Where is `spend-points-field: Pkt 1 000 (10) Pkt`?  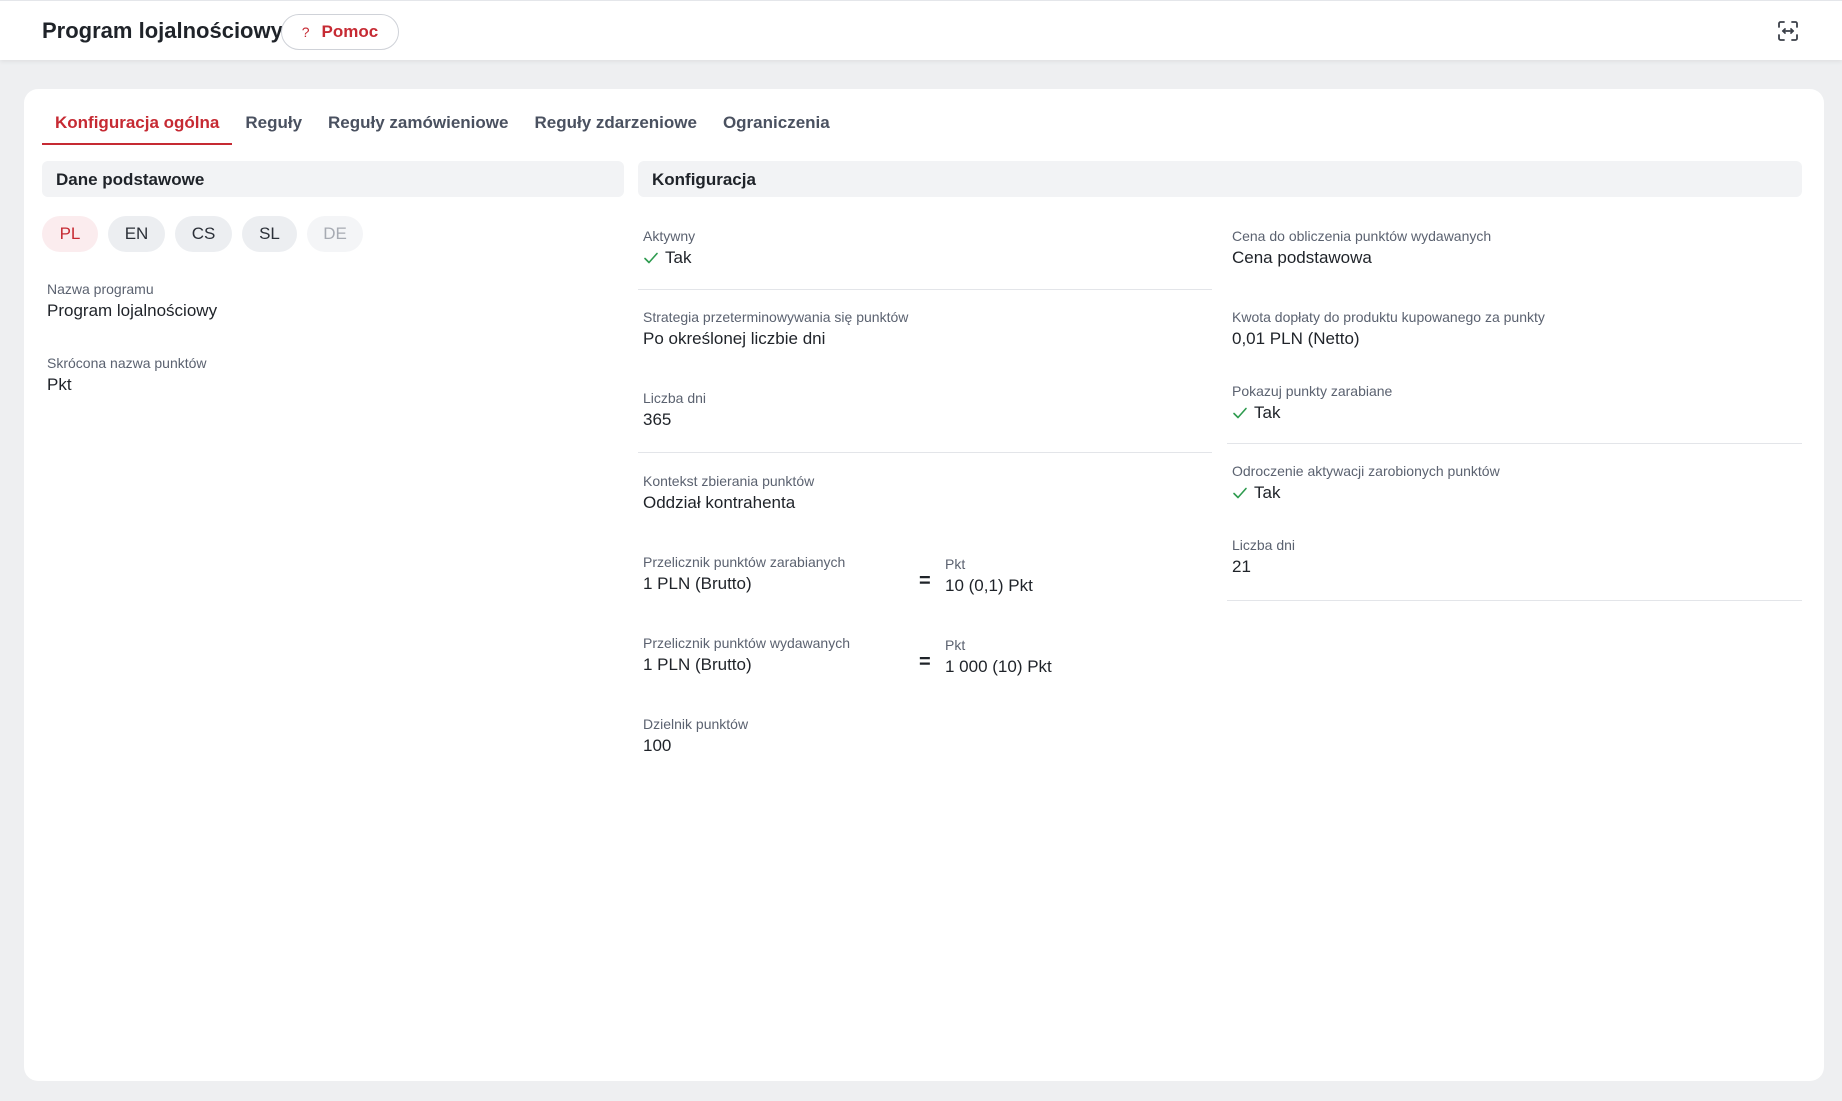 spend-points-field: Pkt 1 000 (10) Pkt is located at coordinates (998, 657).